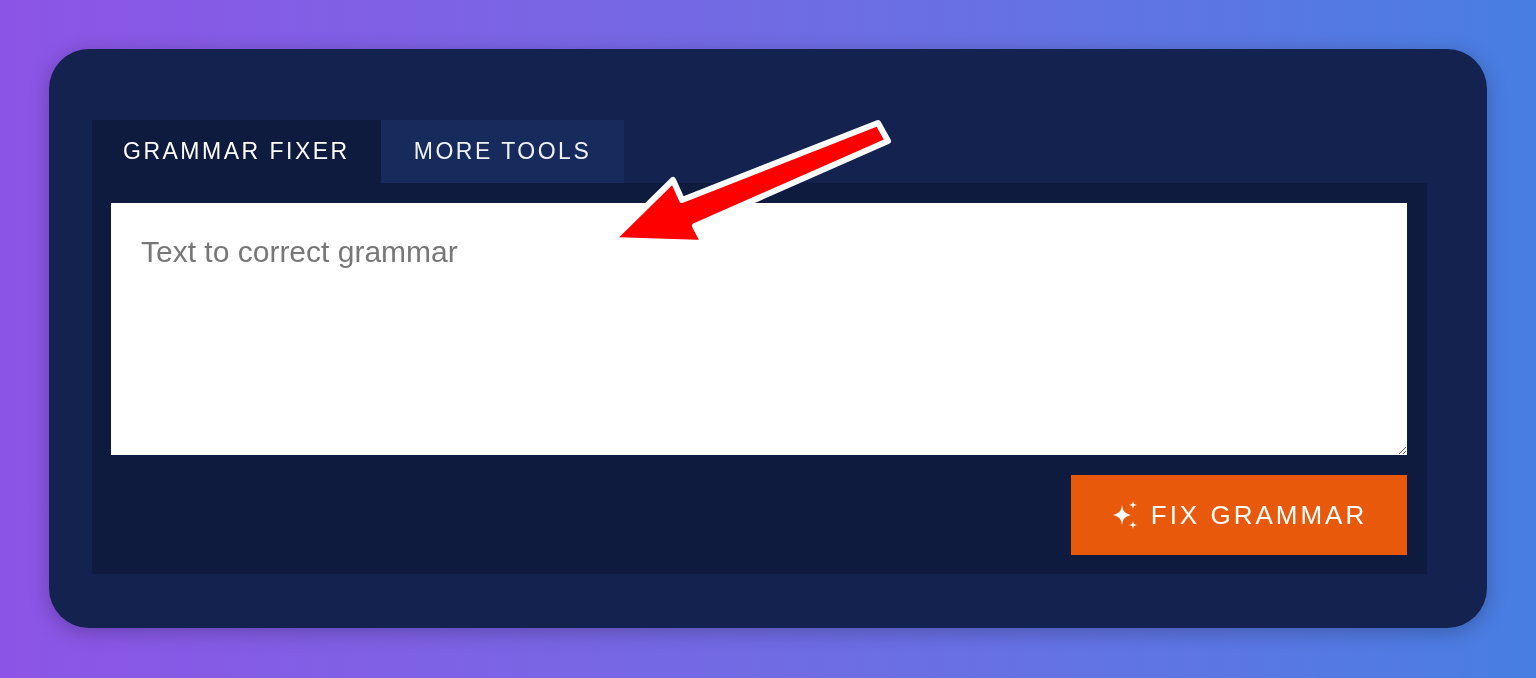  I want to click on tab: GRAMMAR FIXER, so click(236, 151).